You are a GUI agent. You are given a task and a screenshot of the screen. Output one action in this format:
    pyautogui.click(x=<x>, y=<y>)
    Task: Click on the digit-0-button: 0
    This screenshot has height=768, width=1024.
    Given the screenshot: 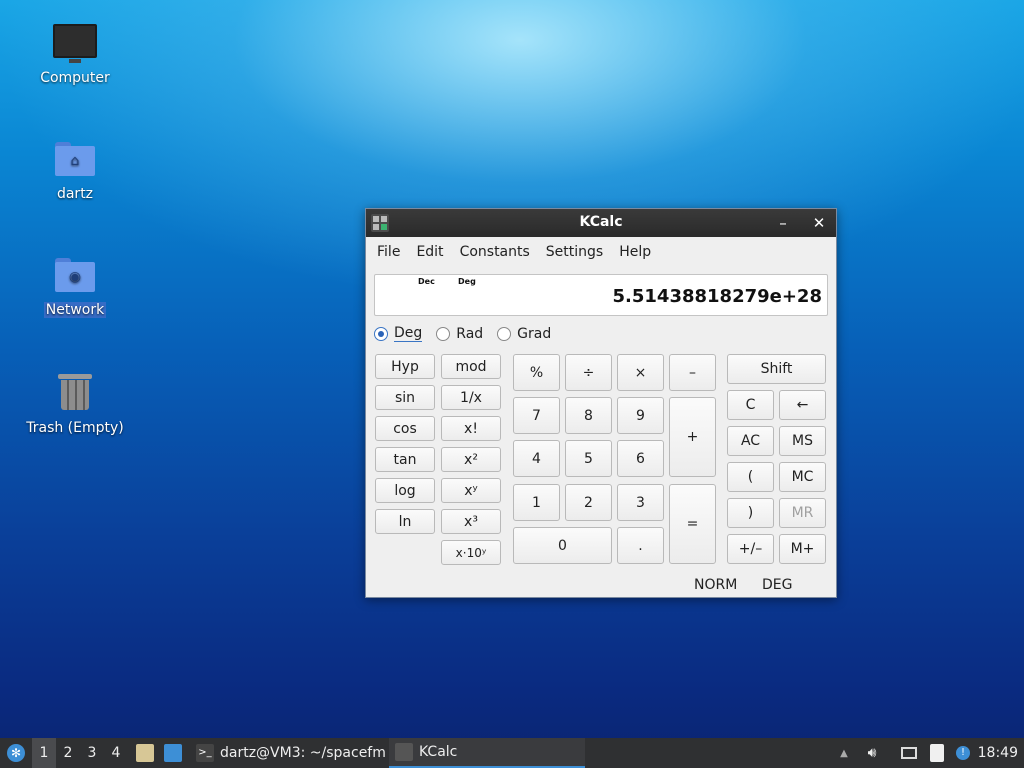 What is the action you would take?
    pyautogui.click(x=562, y=545)
    